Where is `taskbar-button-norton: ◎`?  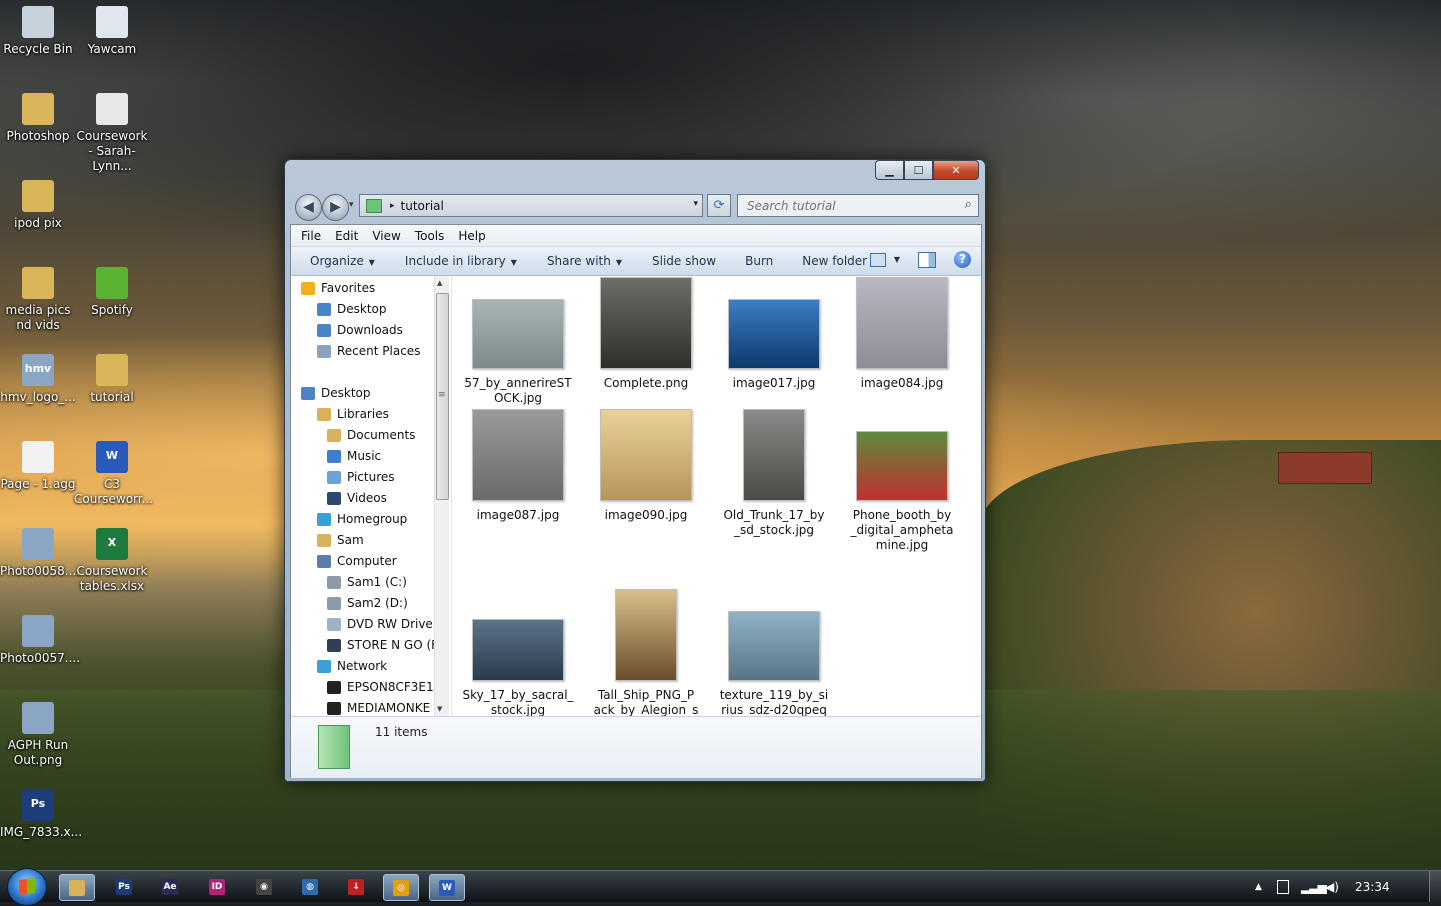
taskbar-button-norton: ◎ is located at coordinates (401, 887).